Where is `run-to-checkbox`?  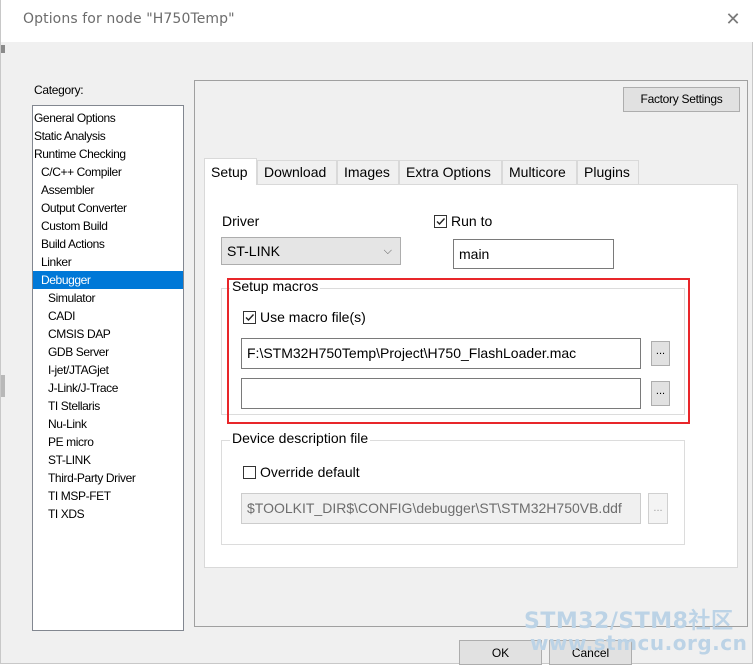 run-to-checkbox is located at coordinates (440, 221).